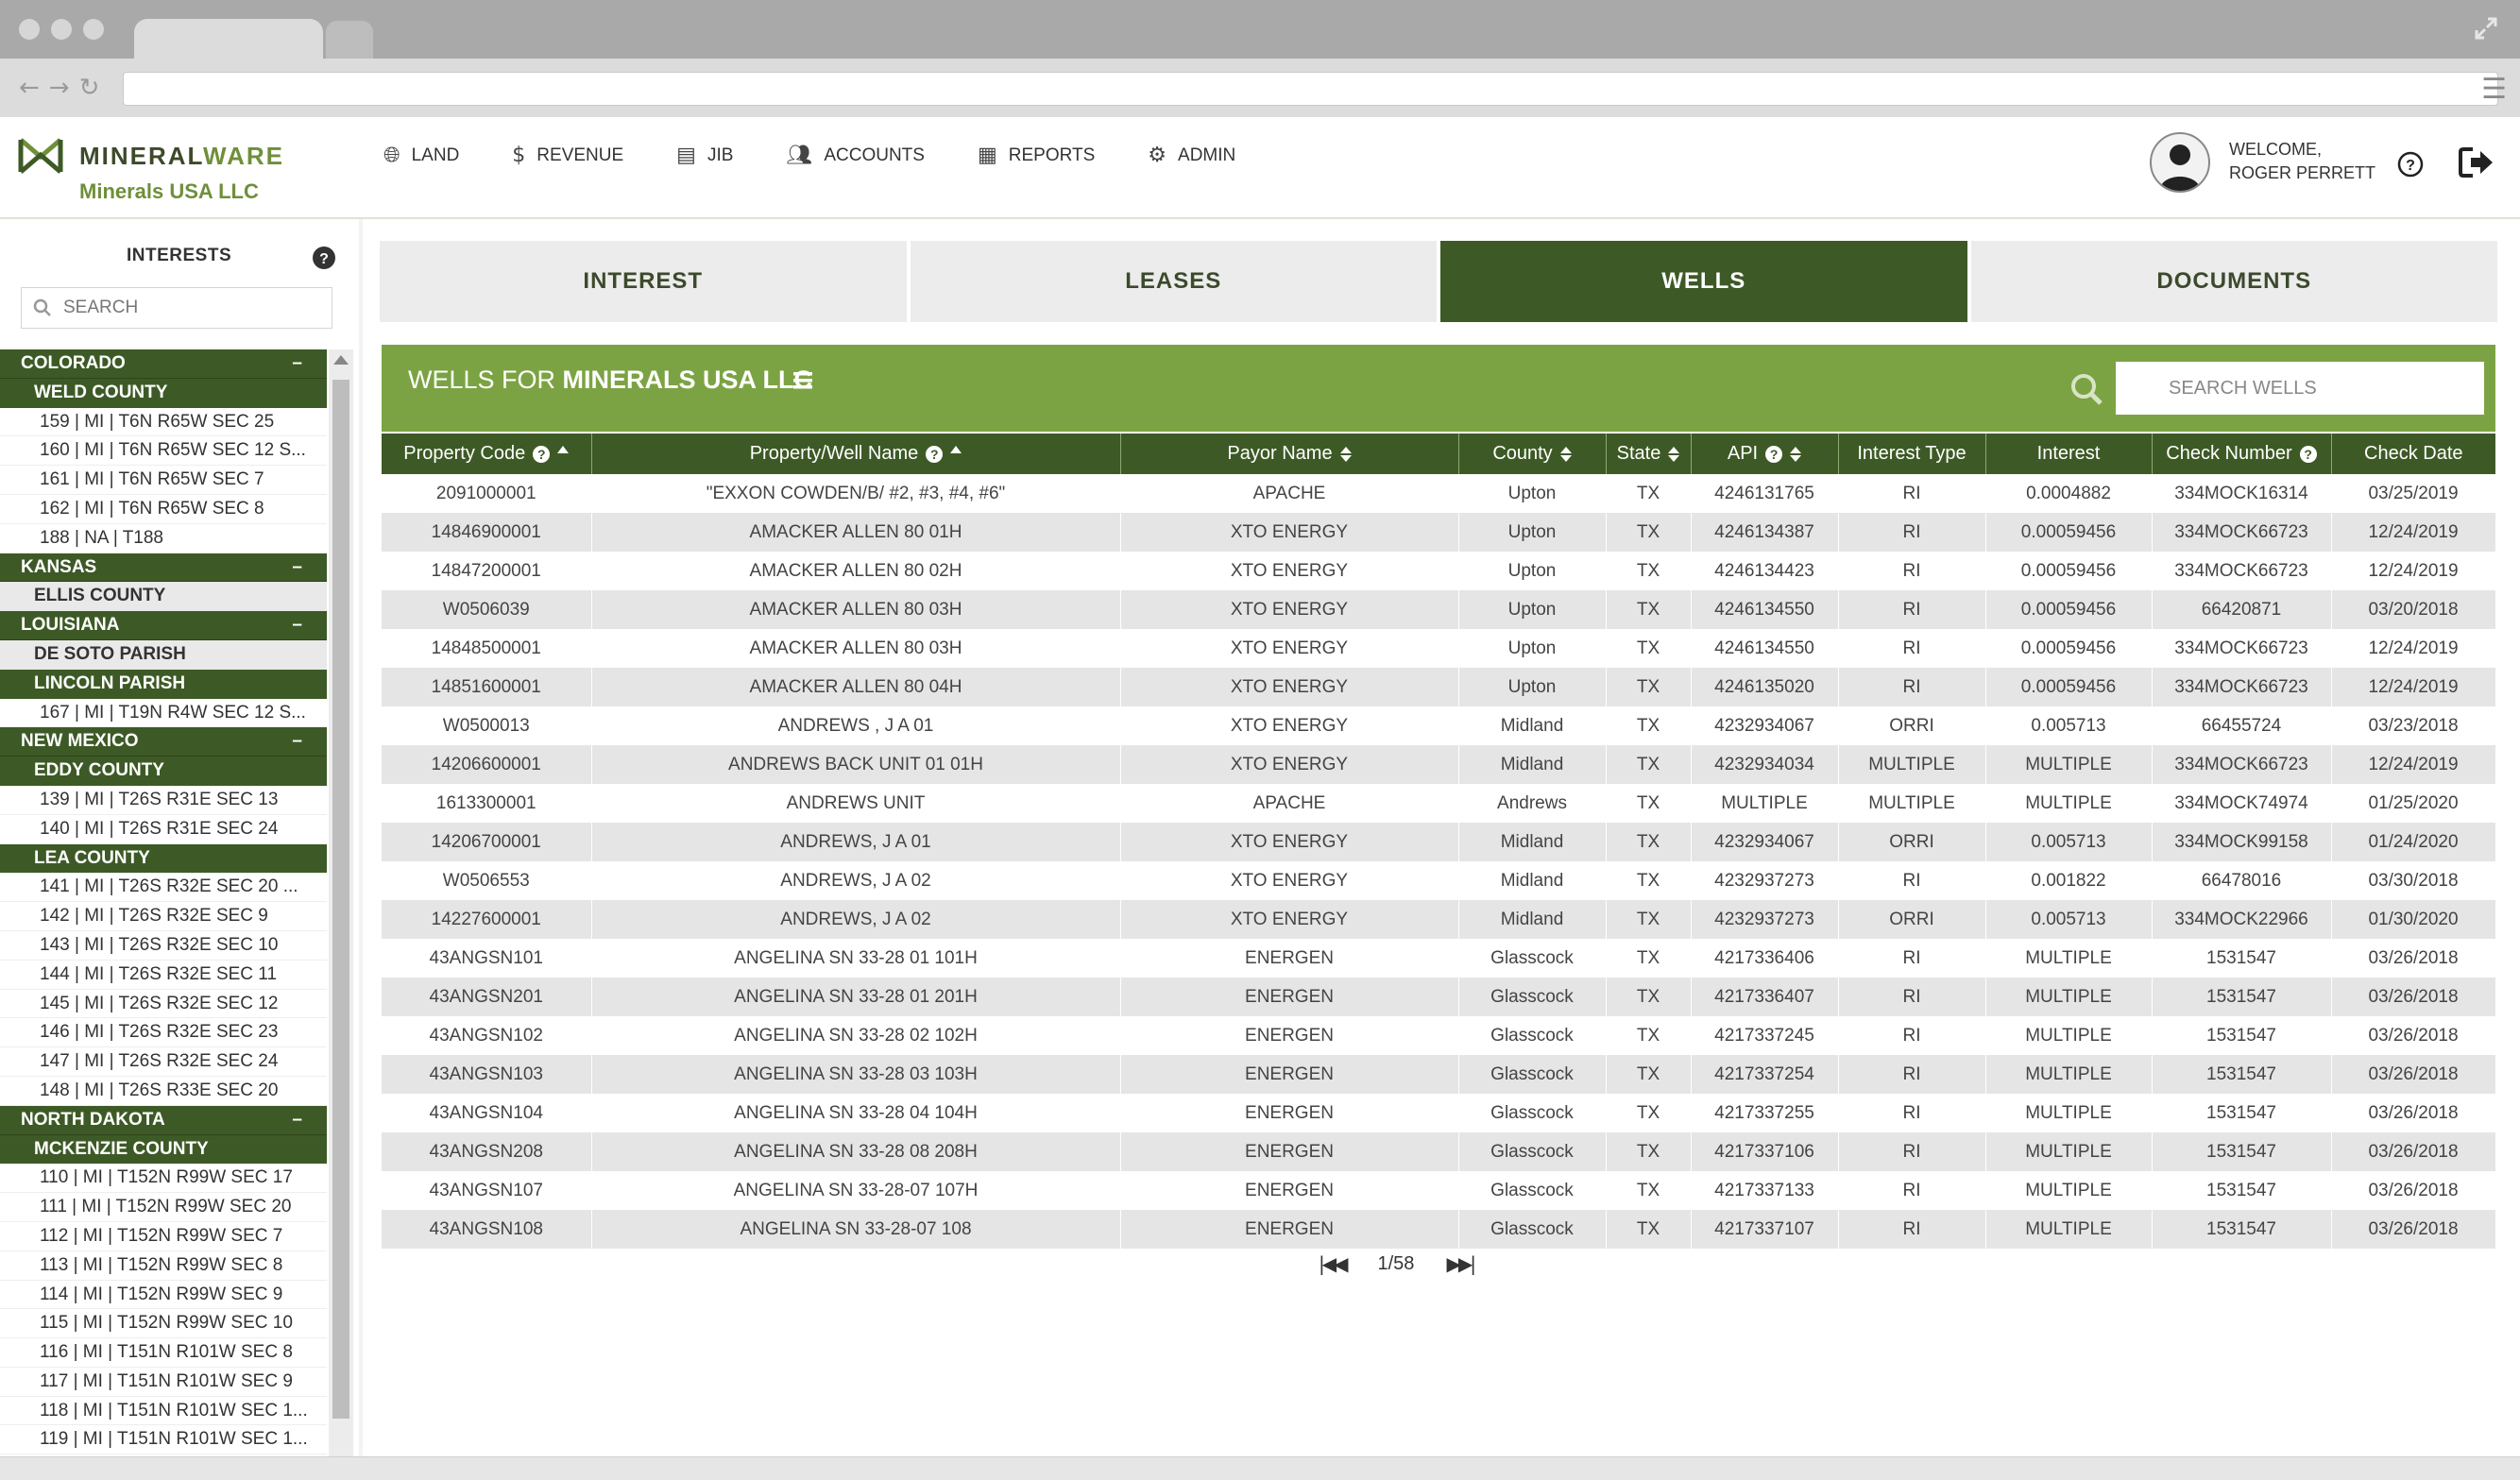 The height and width of the screenshot is (1480, 2520). What do you see at coordinates (163, 422) in the screenshot?
I see `tree-leaf: 159 | MI | T6N R65W SEC 25` at bounding box center [163, 422].